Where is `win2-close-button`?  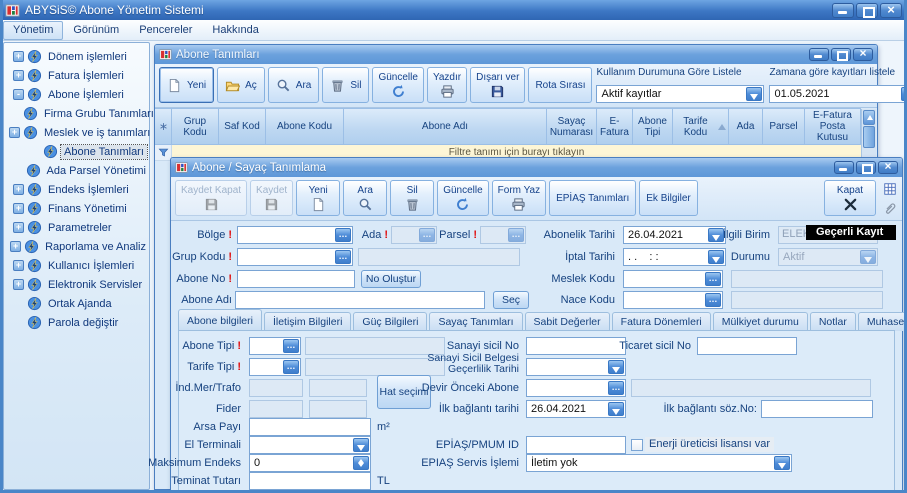 win2-close-button is located at coordinates (888, 166).